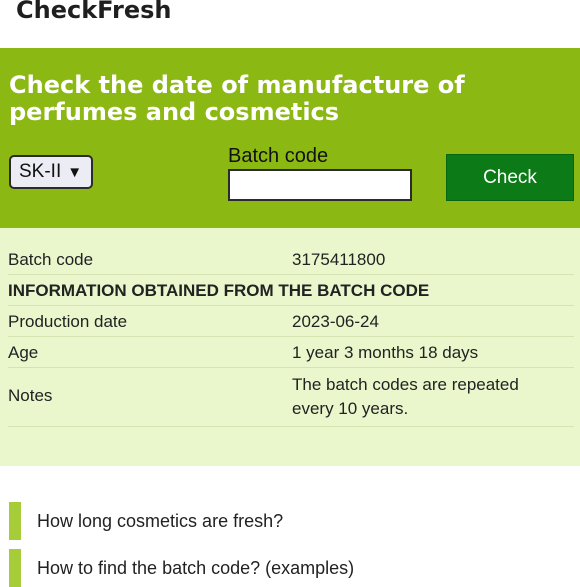 Image resolution: width=580 pixels, height=587 pixels. Describe the element at coordinates (510, 177) in the screenshot. I see `check-button: Check` at that location.